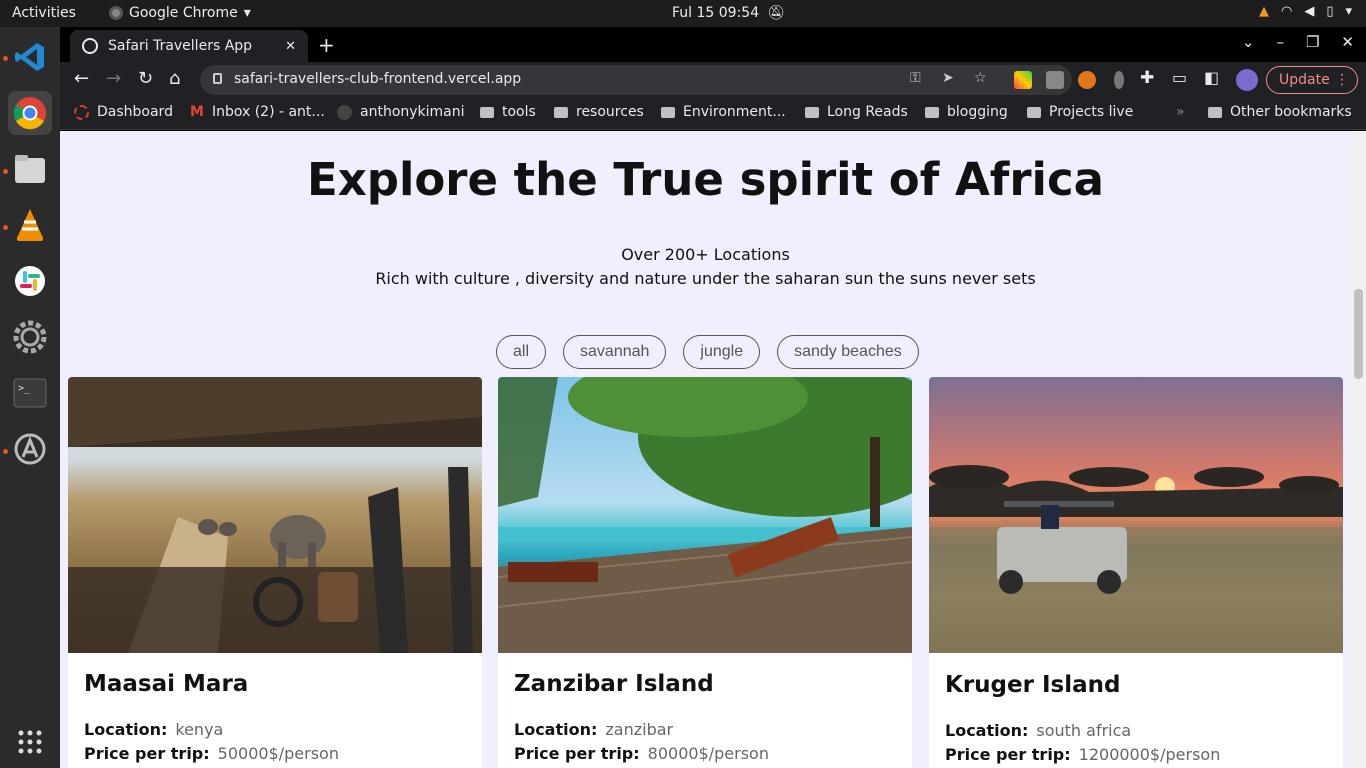 The height and width of the screenshot is (768, 1366). I want to click on card-title: Kruger Island, so click(1033, 685).